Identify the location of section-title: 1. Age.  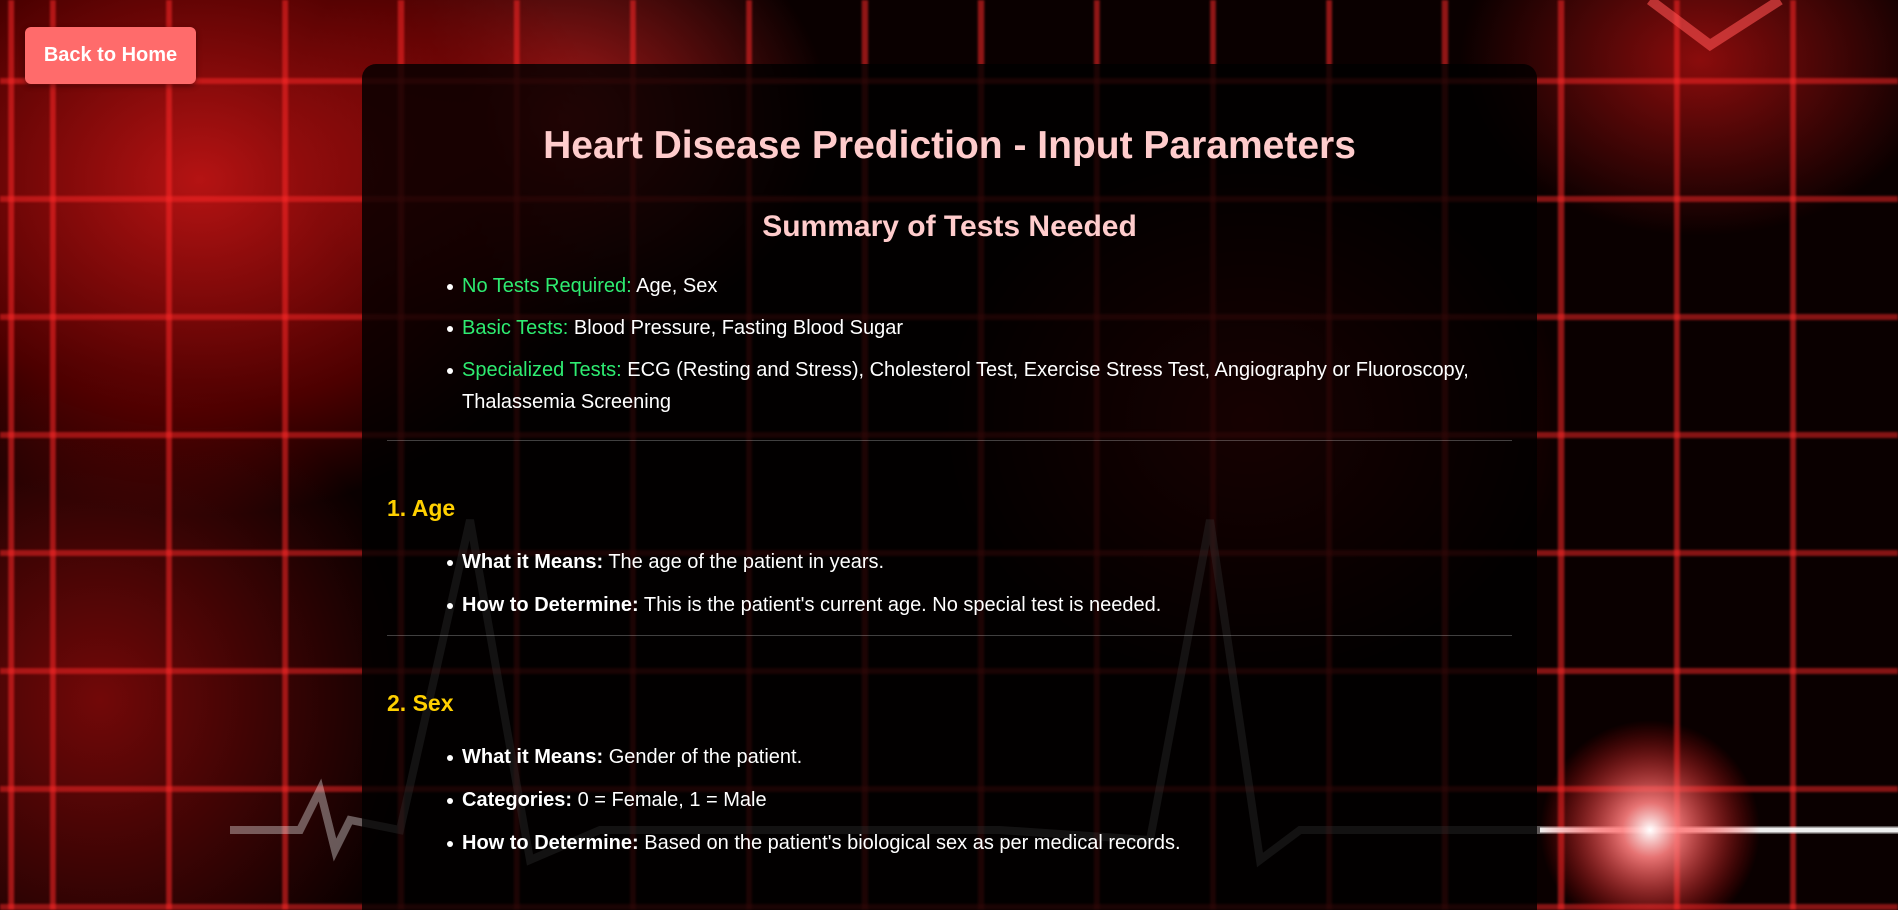
(421, 508).